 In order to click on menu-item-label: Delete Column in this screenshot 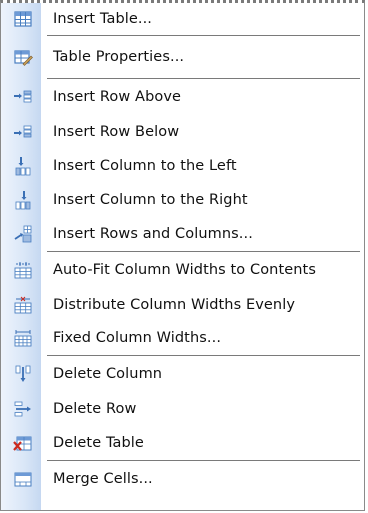, I will do `click(108, 374)`.